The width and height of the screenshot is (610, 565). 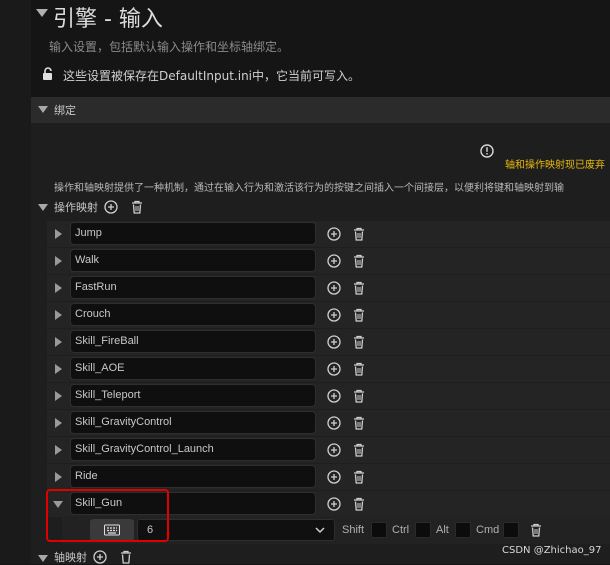 What do you see at coordinates (43, 207) in the screenshot?
I see `action-mappings-collapse-icon` at bounding box center [43, 207].